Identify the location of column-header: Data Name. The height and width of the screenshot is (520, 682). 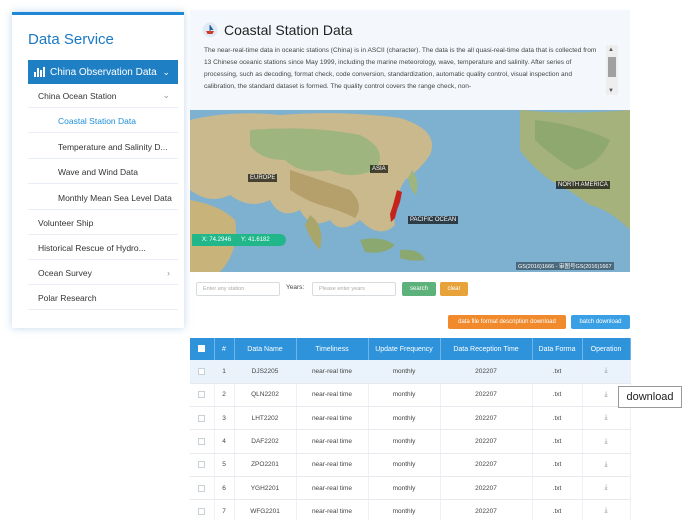
(265, 349).